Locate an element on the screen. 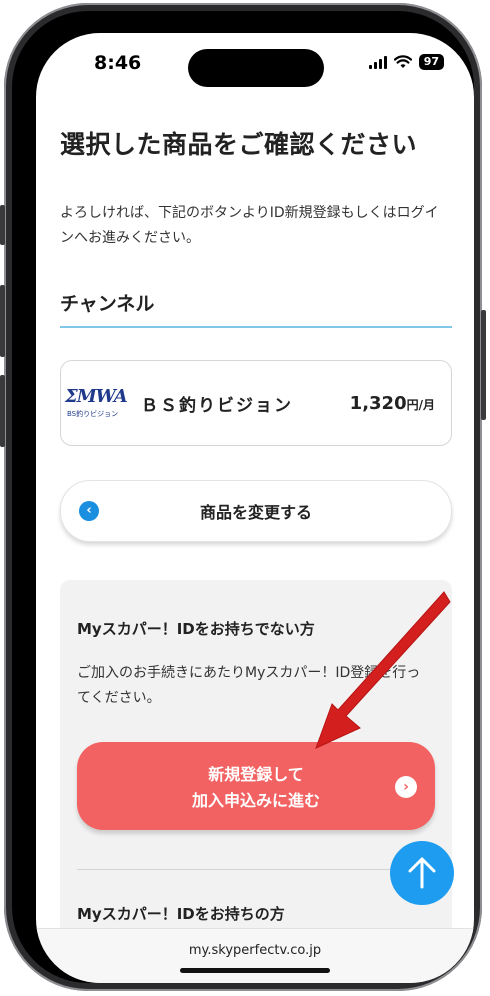 Image resolution: width=490 pixels, height=996 pixels. product-card: ΣMWA BS釣りビジョン ＢＳ釣りビジョン 1,320円/月 is located at coordinates (256, 403).